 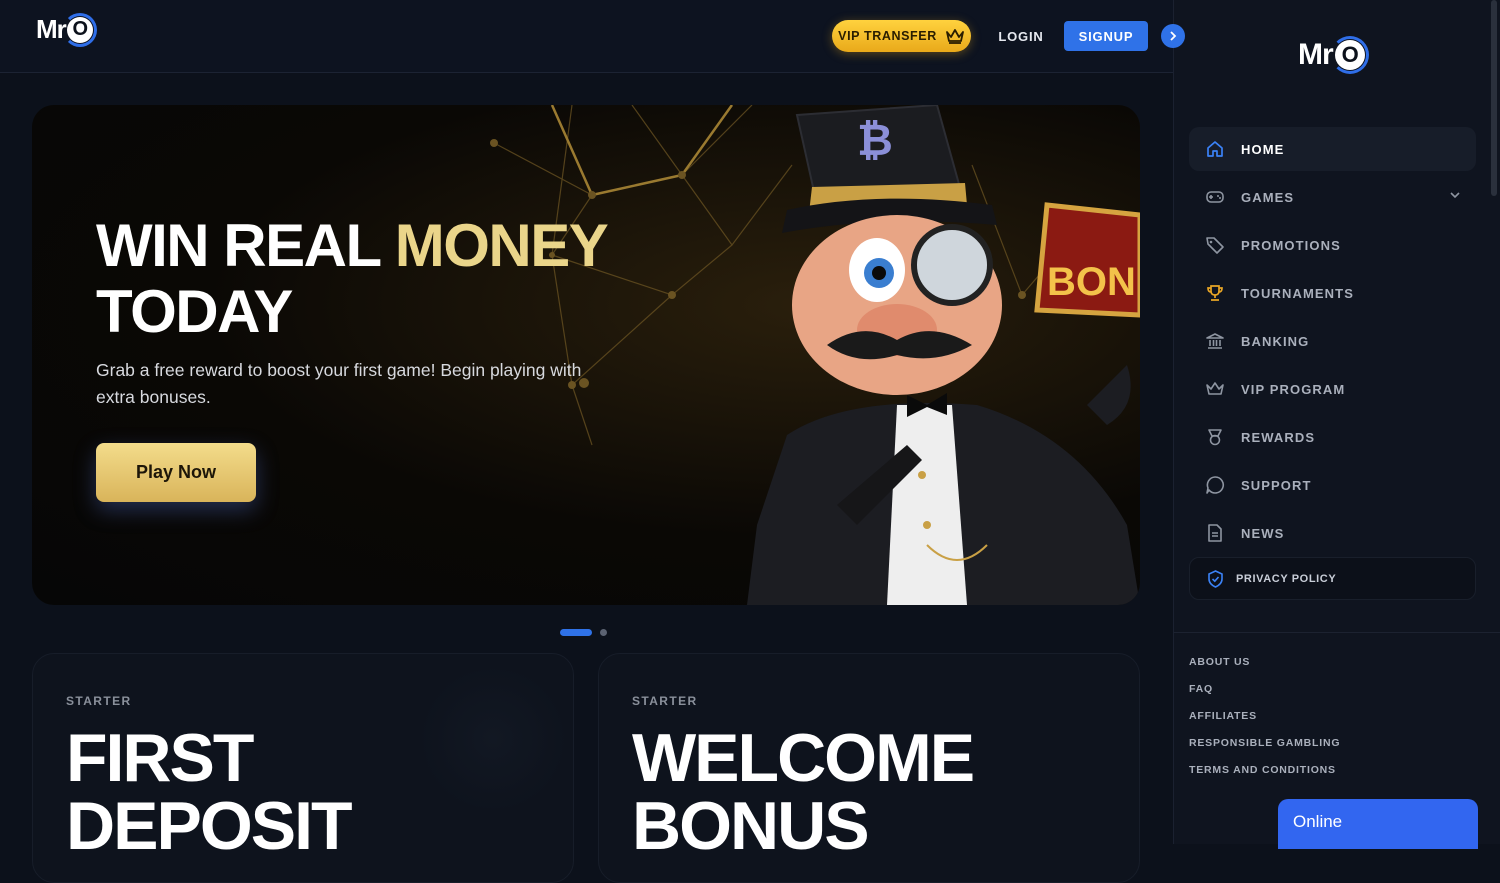 I want to click on carousel-dots, so click(x=583, y=632).